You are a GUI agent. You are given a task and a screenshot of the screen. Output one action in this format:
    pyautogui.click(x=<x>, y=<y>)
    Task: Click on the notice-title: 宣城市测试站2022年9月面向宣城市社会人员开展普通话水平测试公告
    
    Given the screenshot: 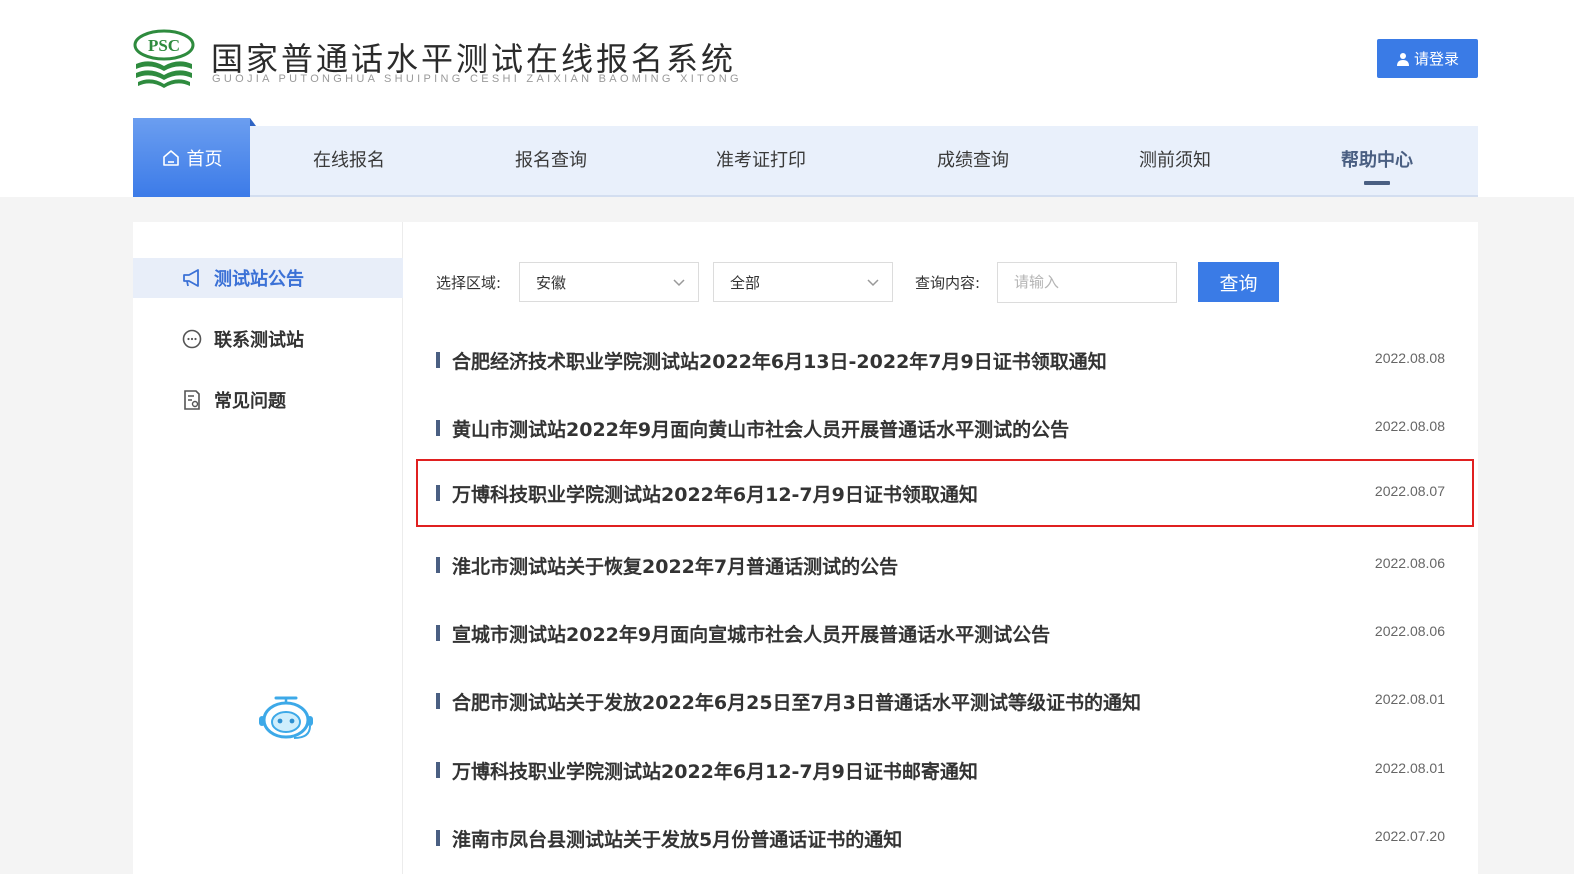 What is the action you would take?
    pyautogui.click(x=751, y=635)
    